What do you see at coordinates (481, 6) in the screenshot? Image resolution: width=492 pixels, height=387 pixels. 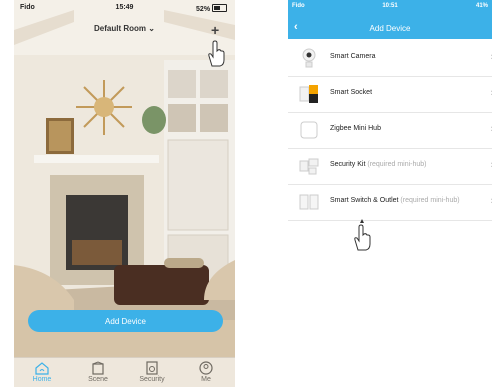 I see `battery-percent: 41%` at bounding box center [481, 6].